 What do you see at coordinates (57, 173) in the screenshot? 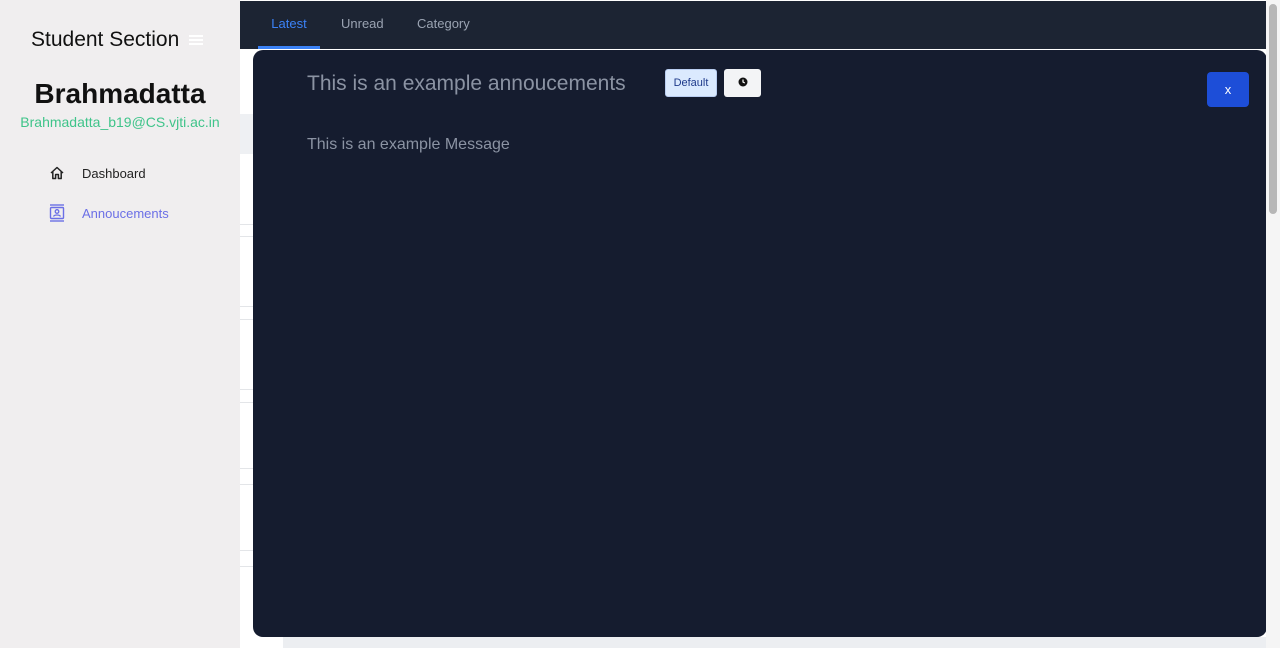
I see `home-icon` at bounding box center [57, 173].